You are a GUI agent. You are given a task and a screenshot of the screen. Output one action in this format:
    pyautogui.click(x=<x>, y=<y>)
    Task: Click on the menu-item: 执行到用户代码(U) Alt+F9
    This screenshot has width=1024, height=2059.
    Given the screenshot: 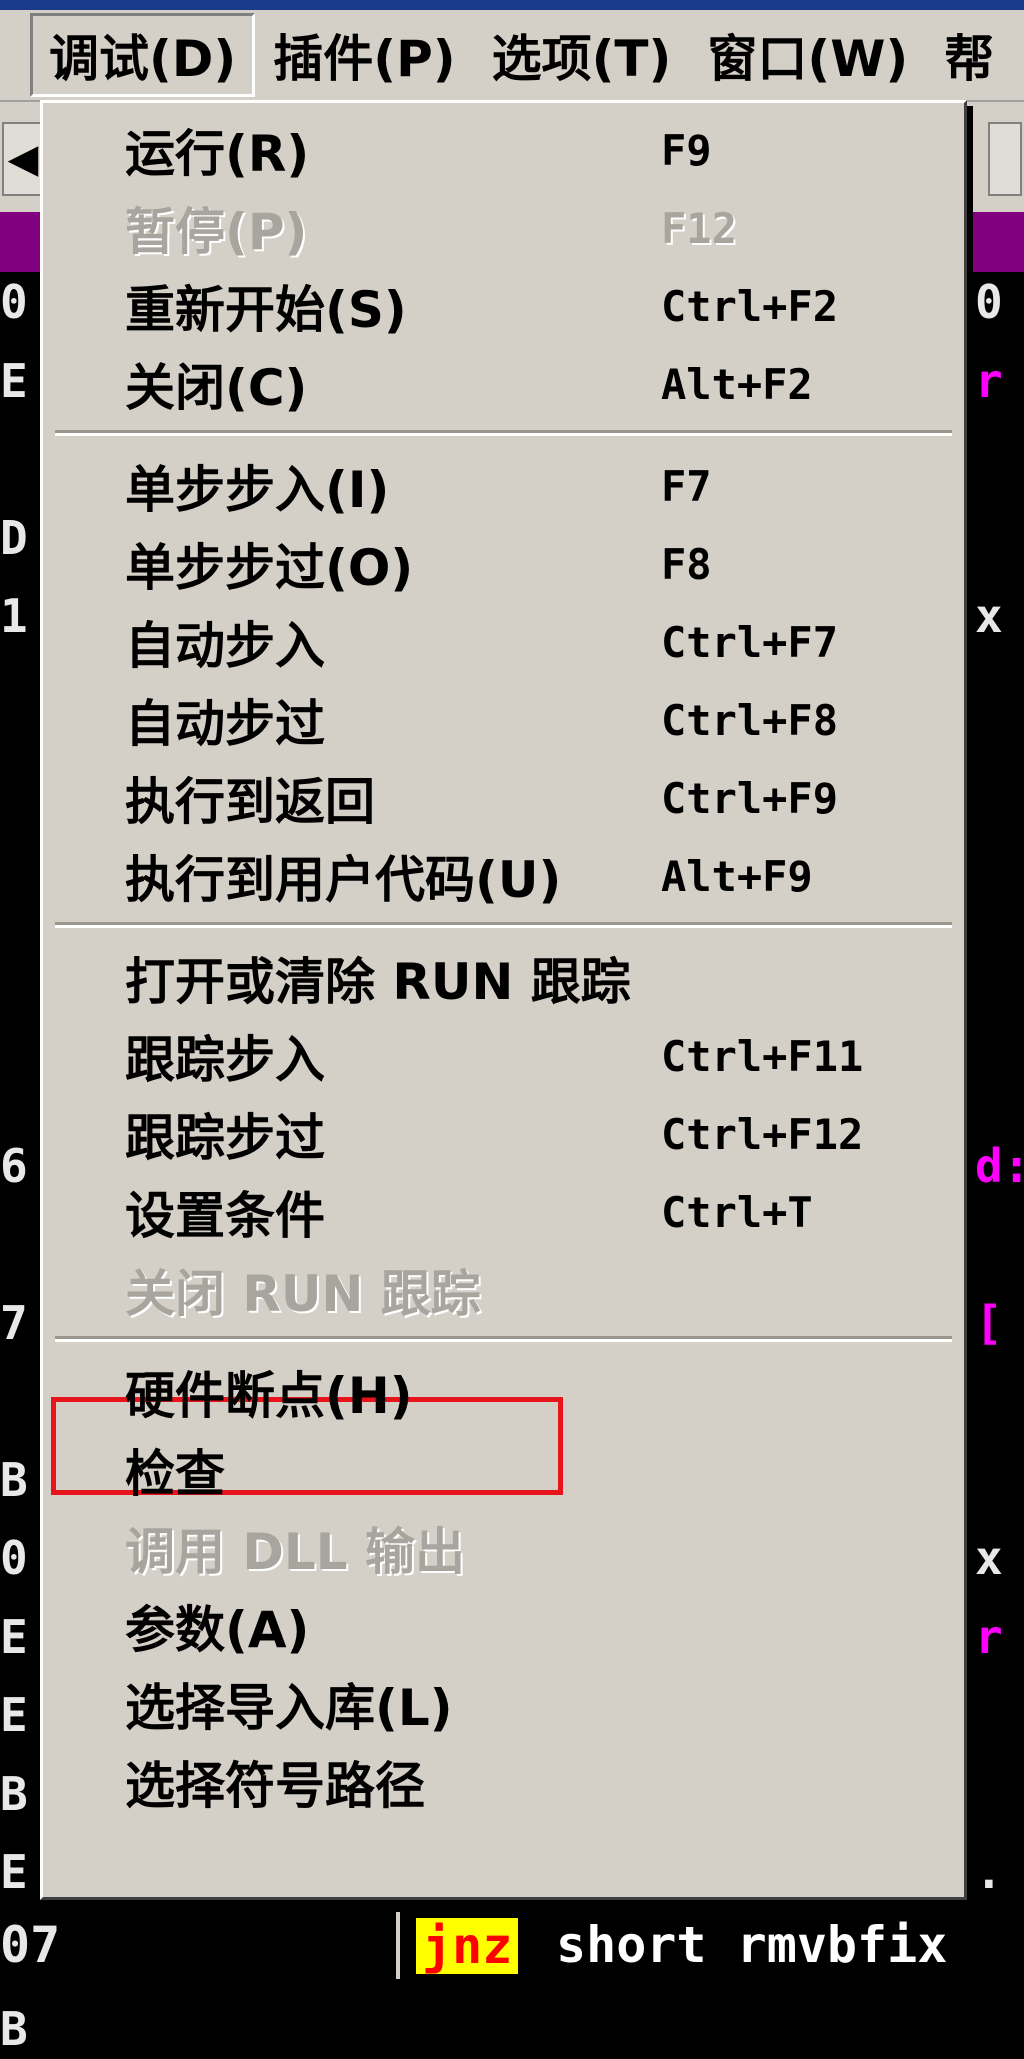 What is the action you would take?
    pyautogui.click(x=503, y=876)
    